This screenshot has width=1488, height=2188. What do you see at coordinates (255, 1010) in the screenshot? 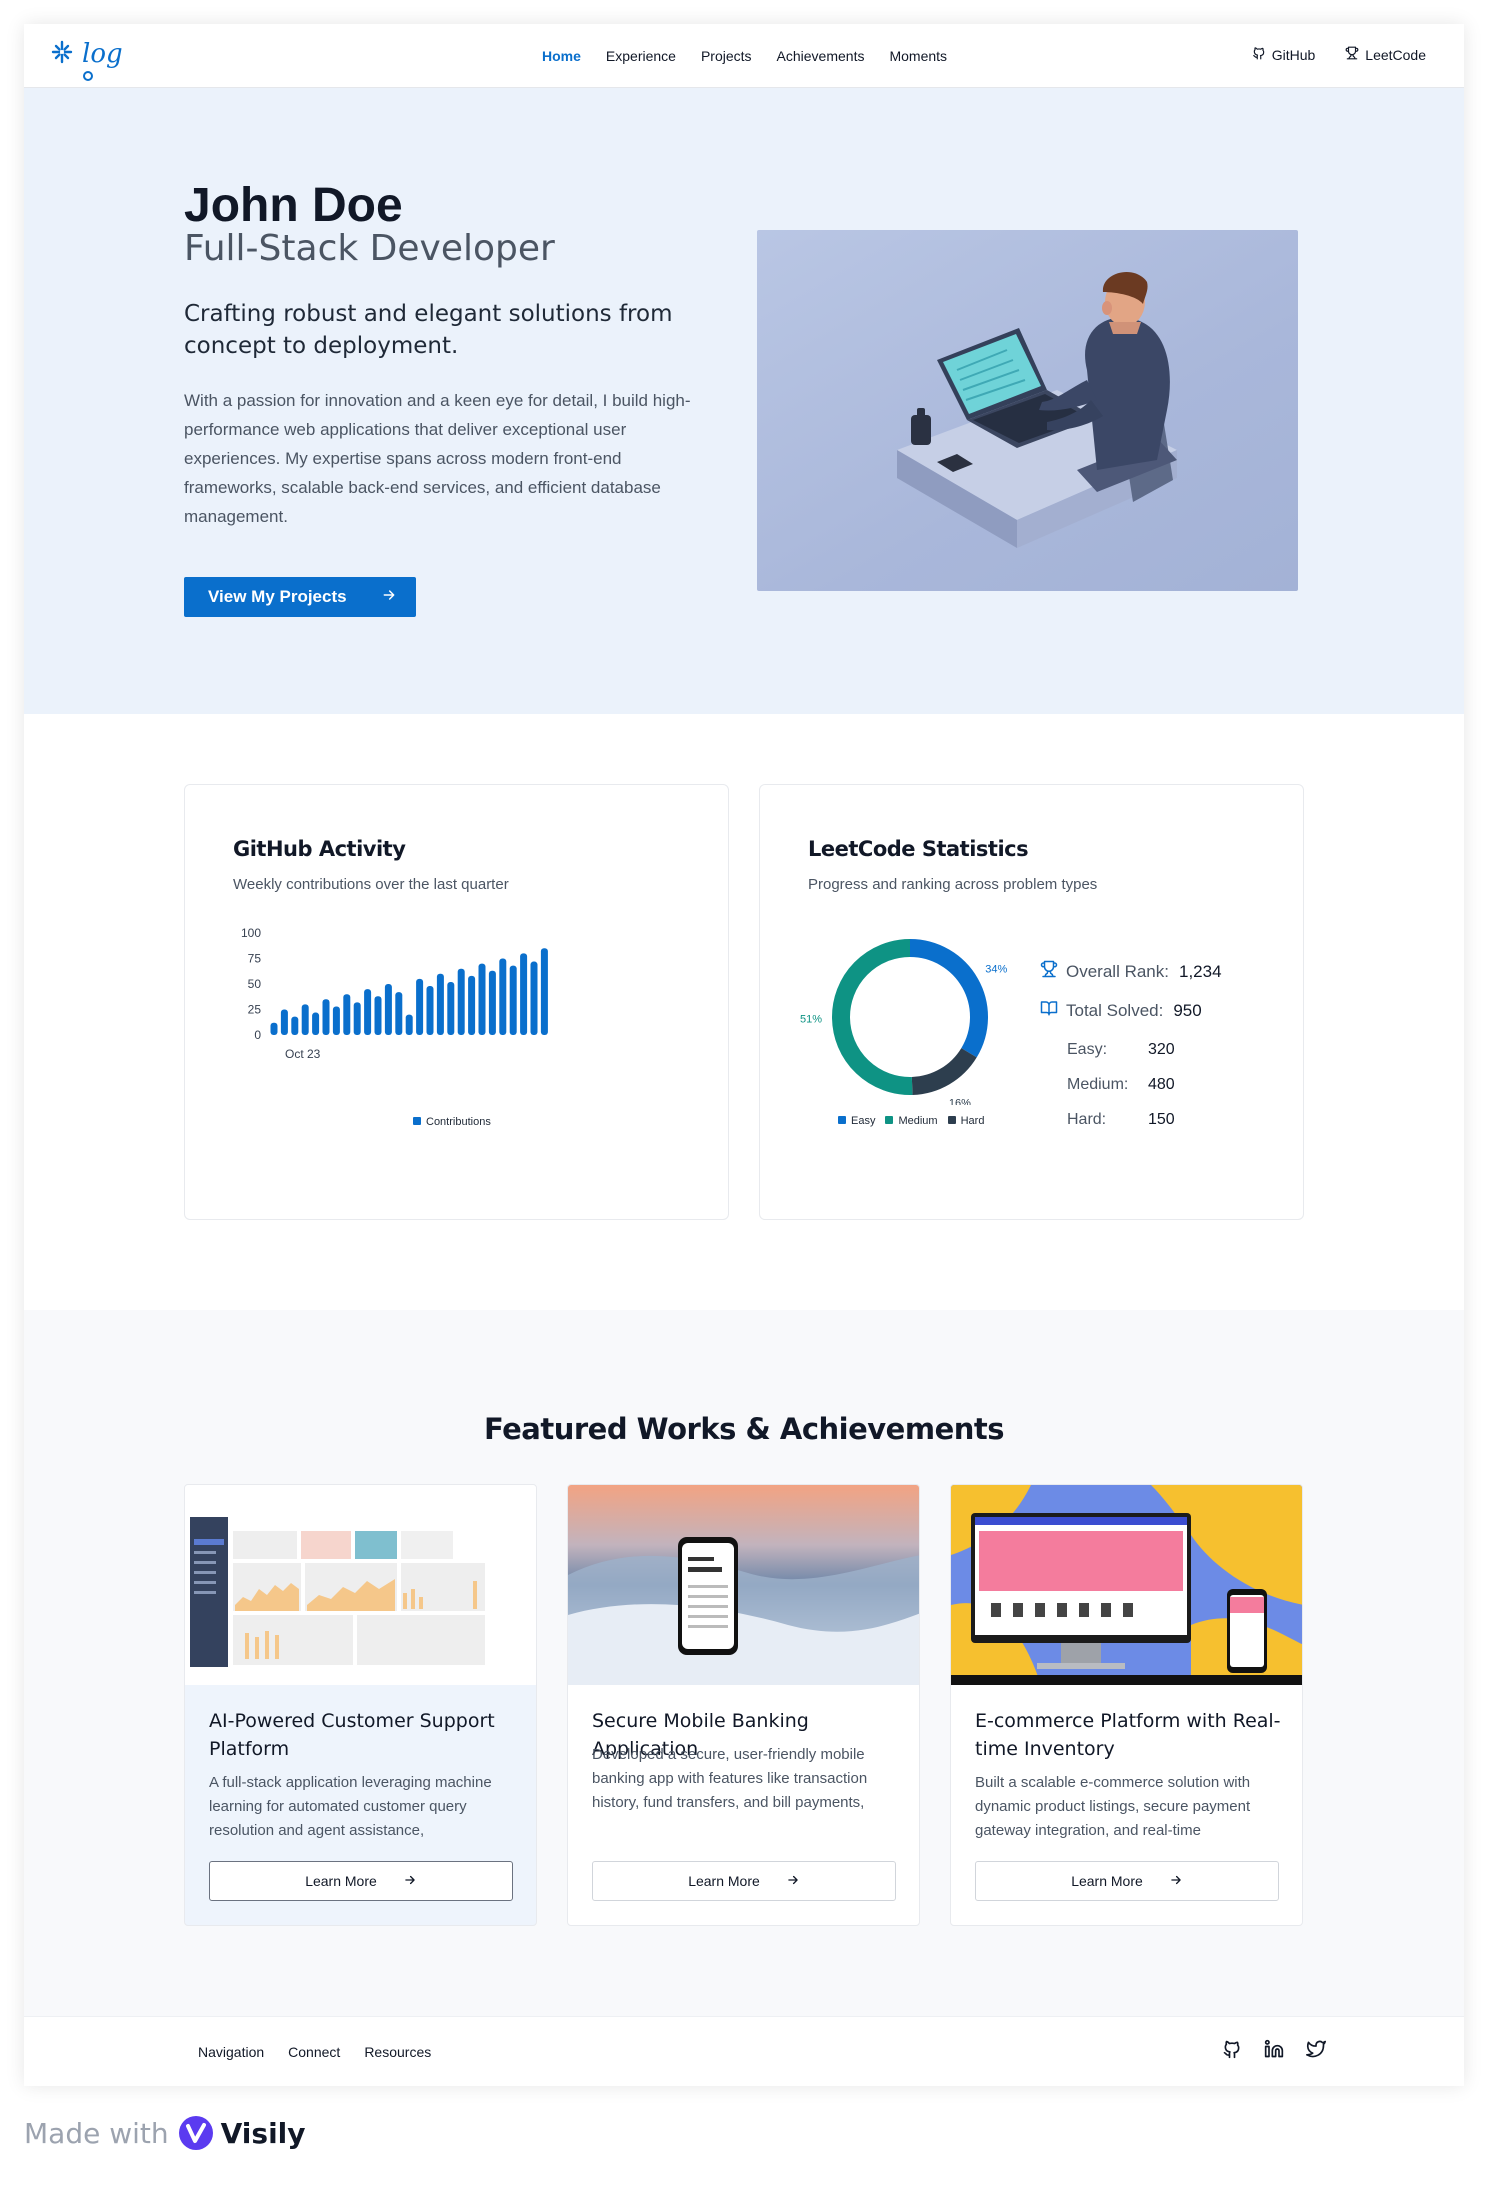
I see `y-tick-label: 25` at bounding box center [255, 1010].